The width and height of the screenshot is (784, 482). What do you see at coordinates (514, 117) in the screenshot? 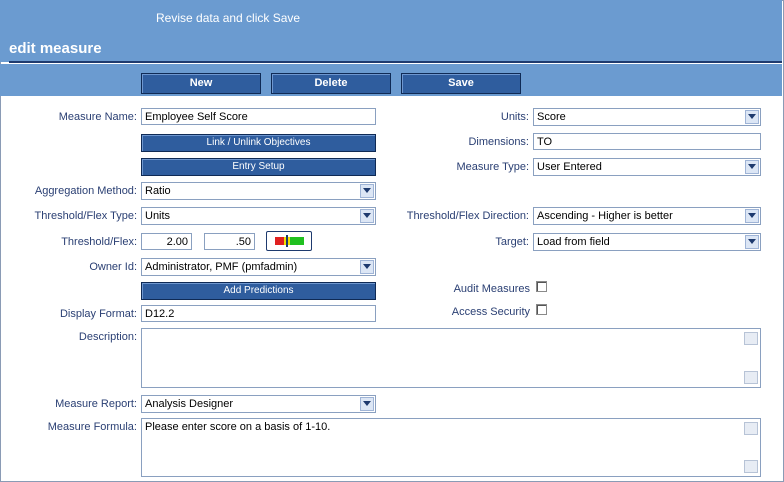
I see `units-label: Units:` at bounding box center [514, 117].